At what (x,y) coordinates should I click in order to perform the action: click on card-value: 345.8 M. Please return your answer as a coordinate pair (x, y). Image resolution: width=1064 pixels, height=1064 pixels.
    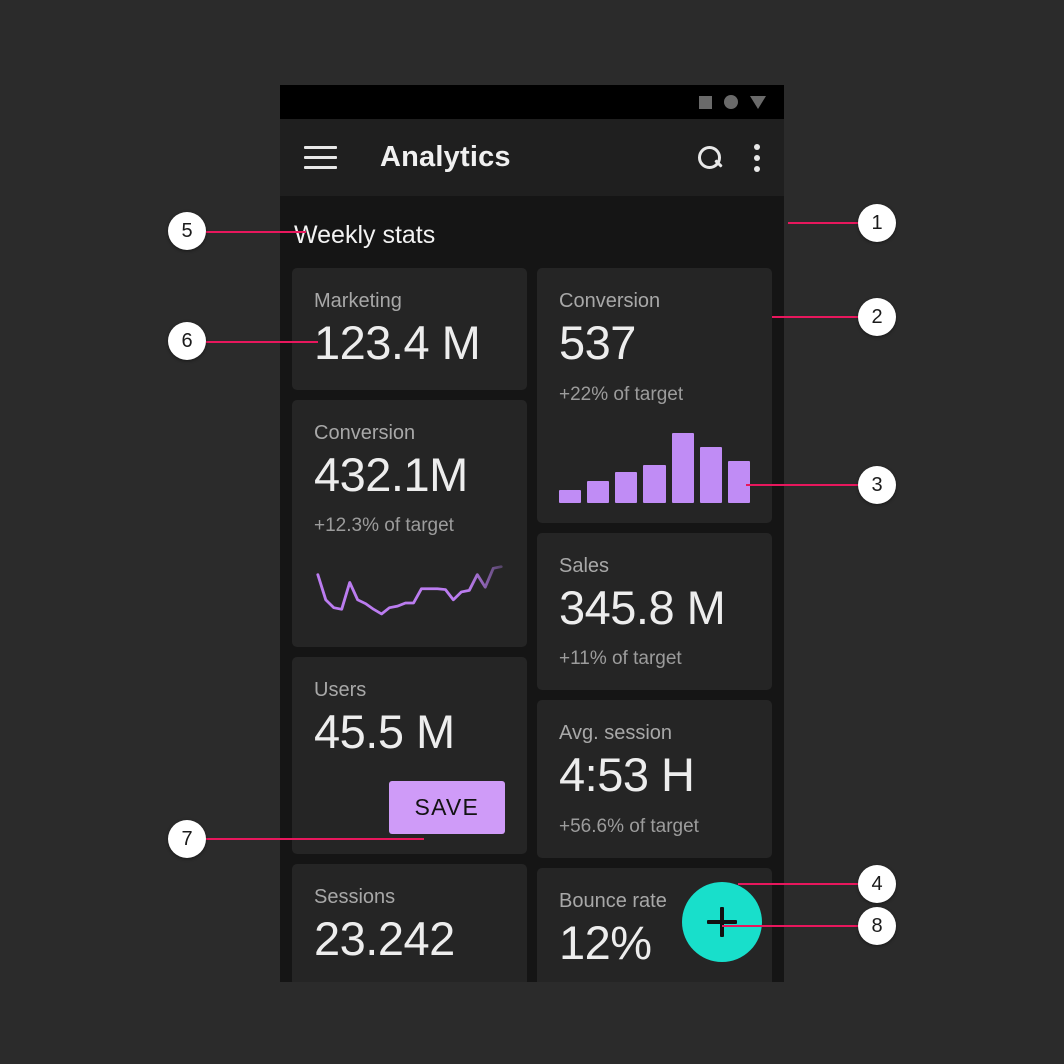
    Looking at the image, I should click on (642, 607).